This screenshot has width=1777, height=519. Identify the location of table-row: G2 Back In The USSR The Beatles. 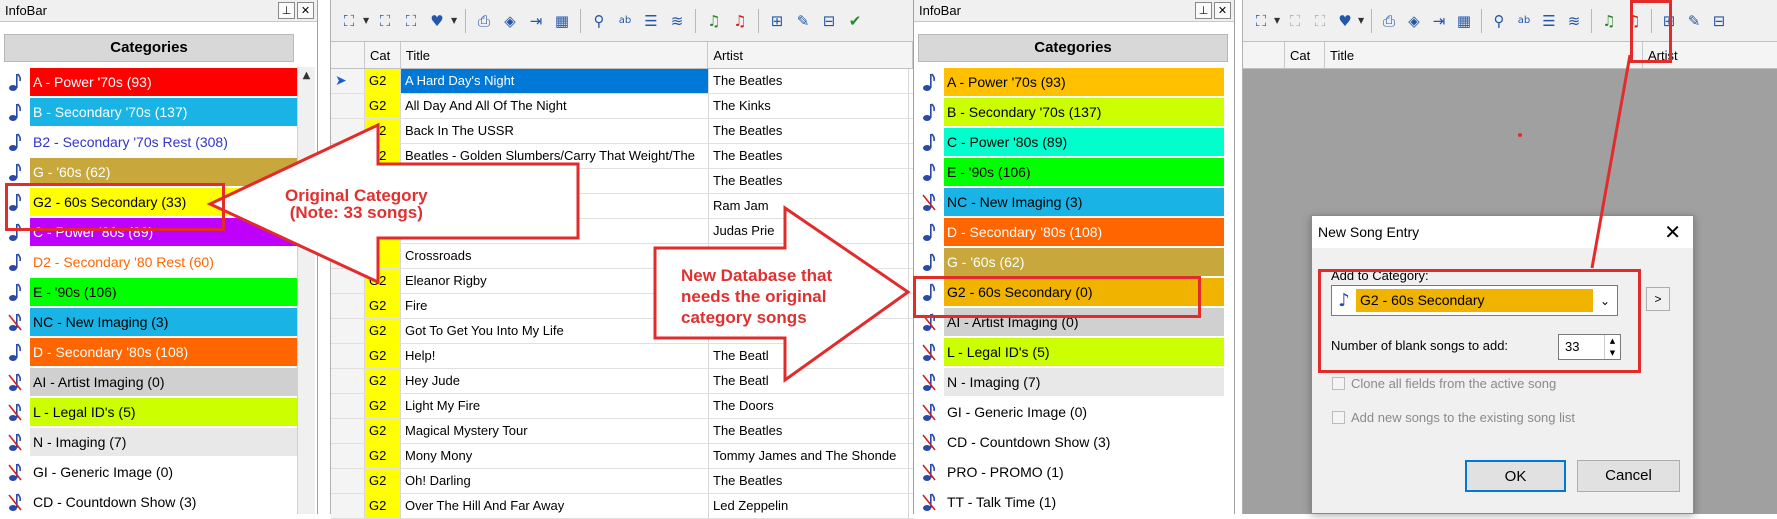
(622, 131).